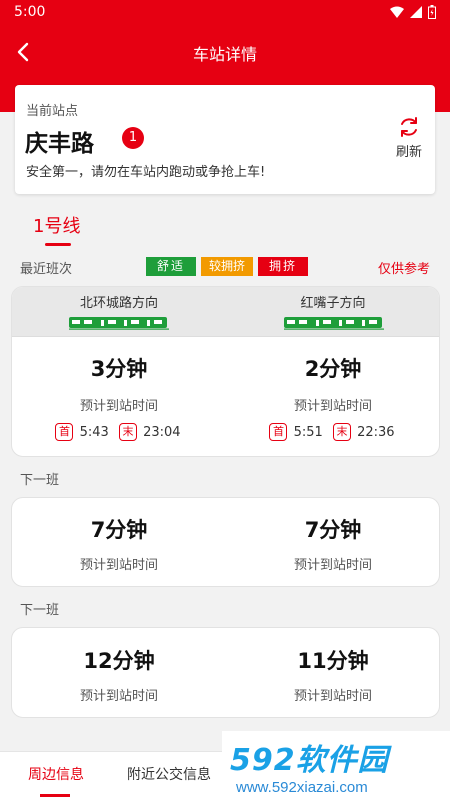 Image resolution: width=450 pixels, height=800 pixels. I want to click on battery-icon, so click(432, 12).